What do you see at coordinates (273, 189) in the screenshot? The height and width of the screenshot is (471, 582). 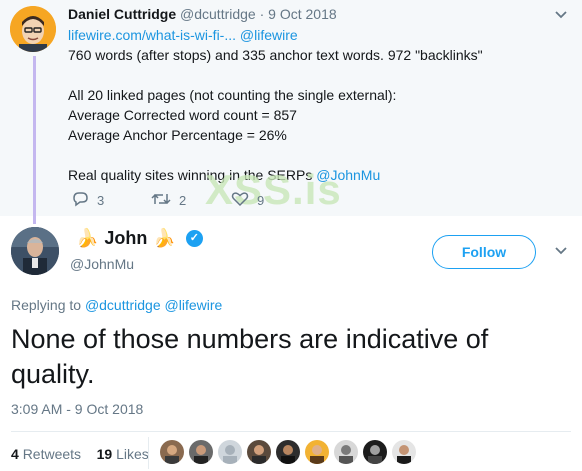 I see `watermark: XSS.is` at bounding box center [273, 189].